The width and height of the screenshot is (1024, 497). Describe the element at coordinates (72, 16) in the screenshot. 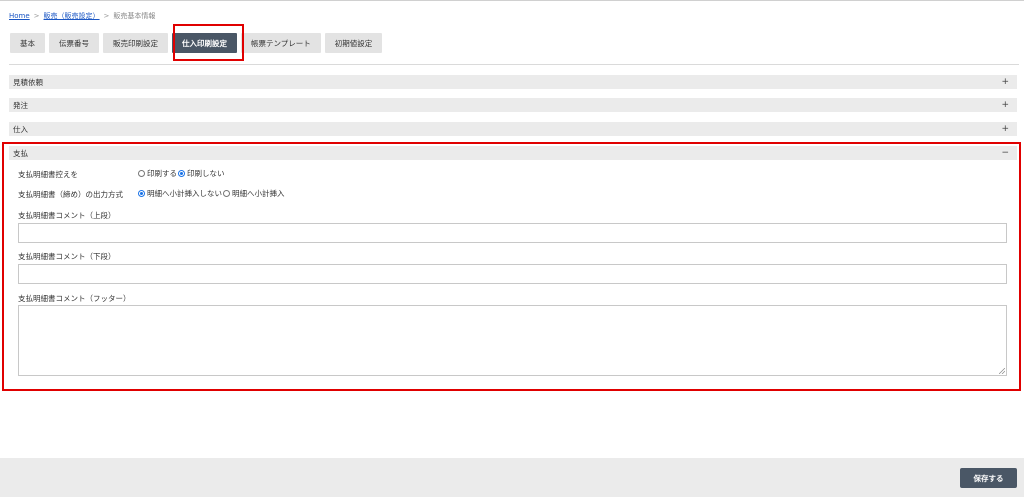

I see `breadcrumb-sales-link: 販売（販売設定）` at that location.